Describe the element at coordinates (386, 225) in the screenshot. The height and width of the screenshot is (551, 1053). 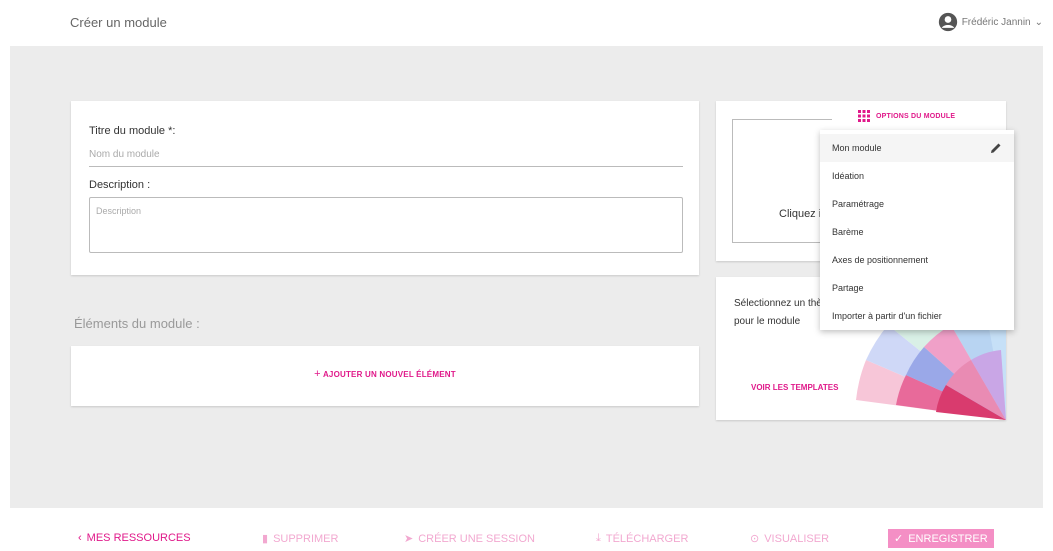
I see `description-textarea` at that location.